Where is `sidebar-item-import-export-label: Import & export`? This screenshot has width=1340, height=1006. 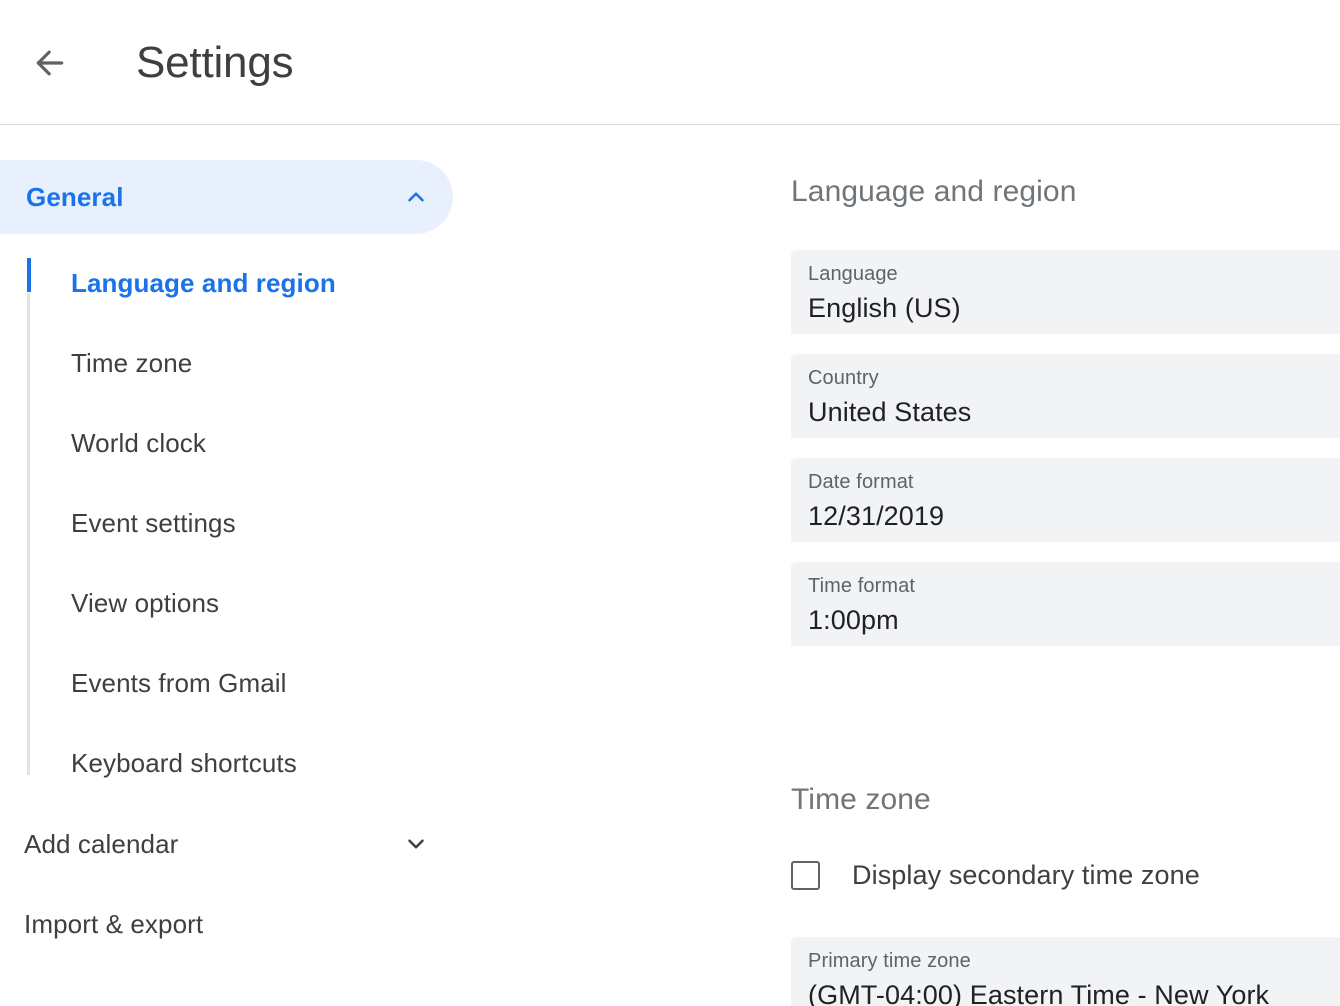
sidebar-item-import-export-label: Import & export is located at coordinates (114, 923).